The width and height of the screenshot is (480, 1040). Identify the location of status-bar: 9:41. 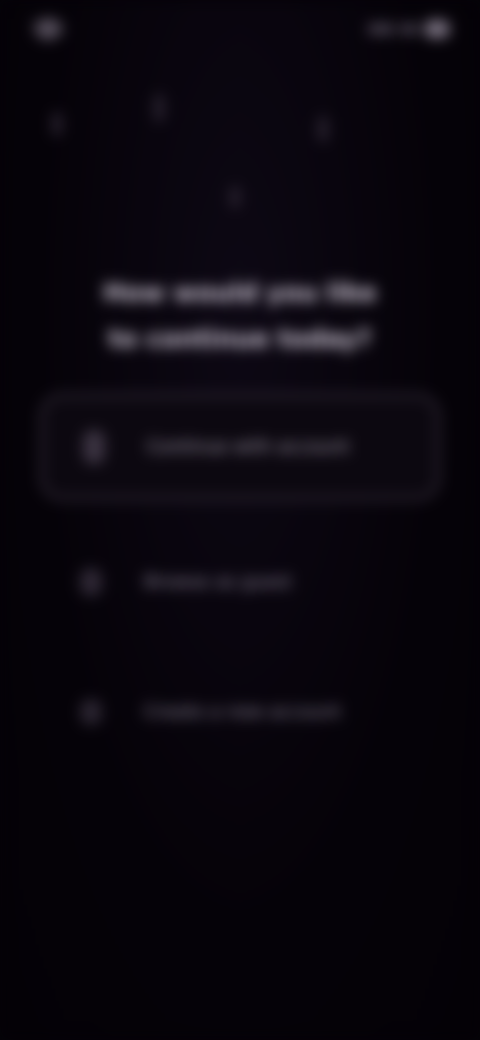
(240, 30).